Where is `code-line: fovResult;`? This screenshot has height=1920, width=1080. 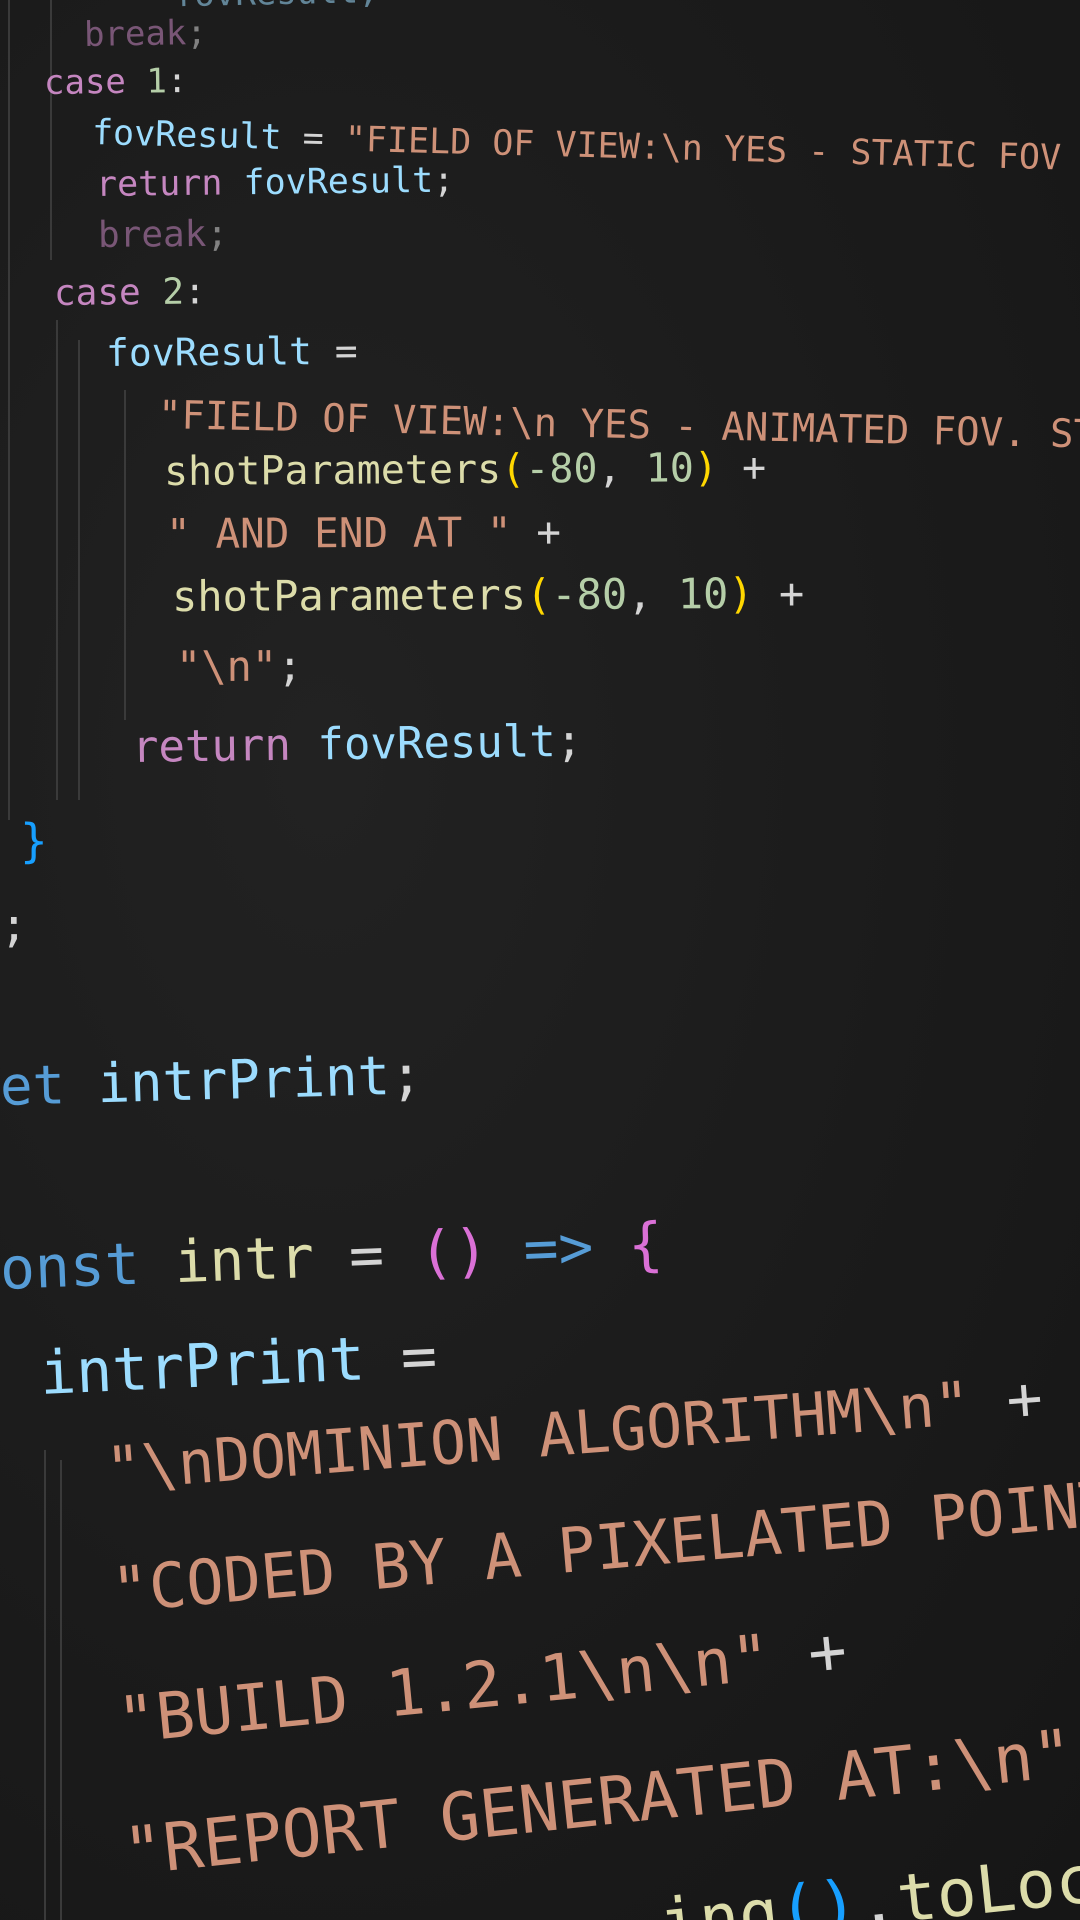 code-line: fovResult; is located at coordinates (235, 7).